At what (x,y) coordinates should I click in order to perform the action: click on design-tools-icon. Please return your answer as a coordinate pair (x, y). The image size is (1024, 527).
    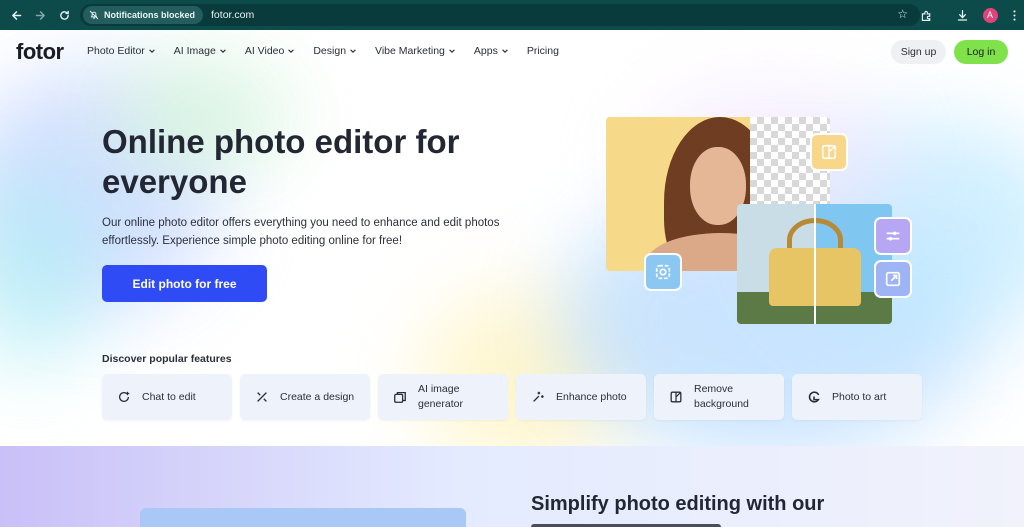
    Looking at the image, I should click on (262, 397).